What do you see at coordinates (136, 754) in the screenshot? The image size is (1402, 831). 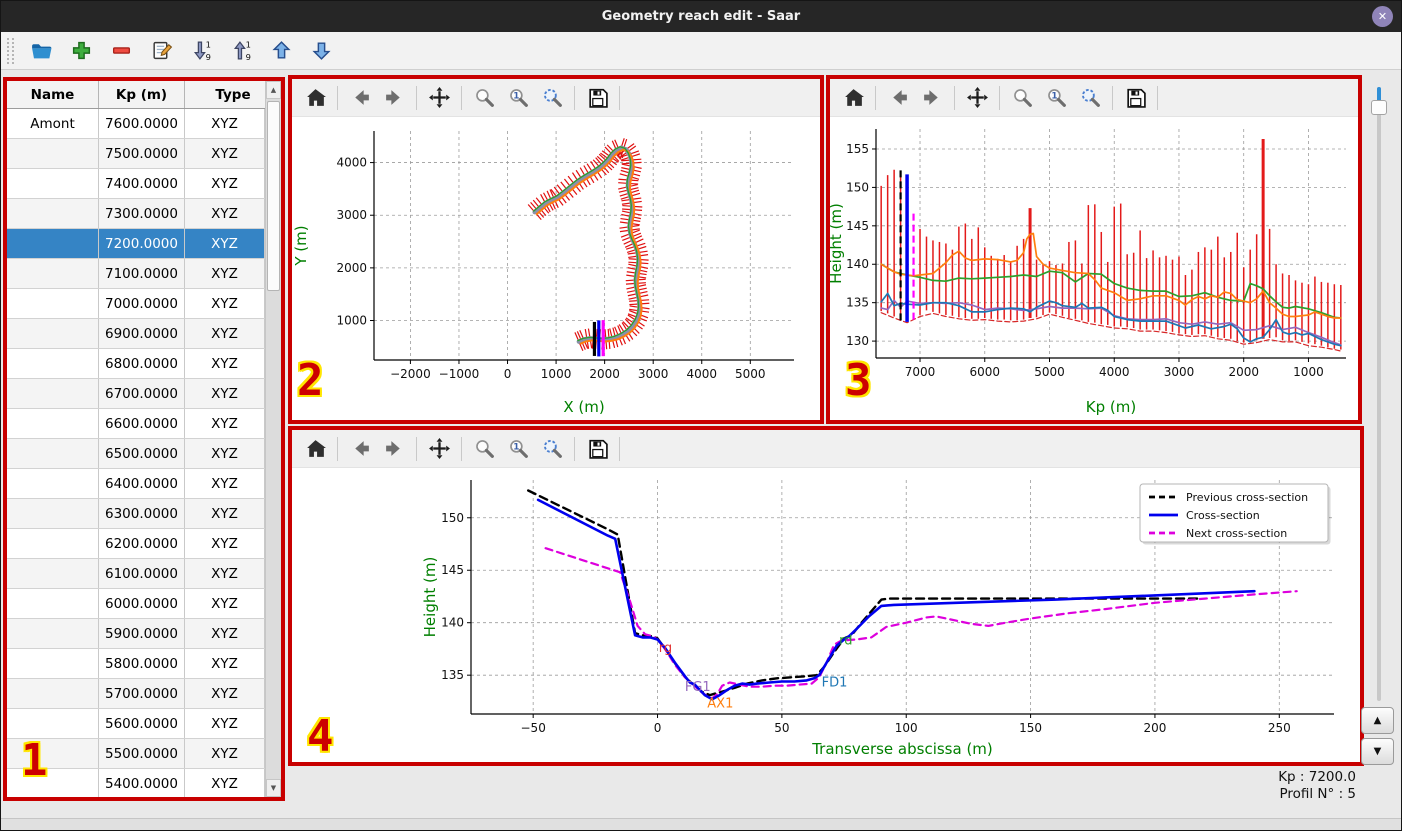 I see `table-row: 5500.0000 XYZ` at bounding box center [136, 754].